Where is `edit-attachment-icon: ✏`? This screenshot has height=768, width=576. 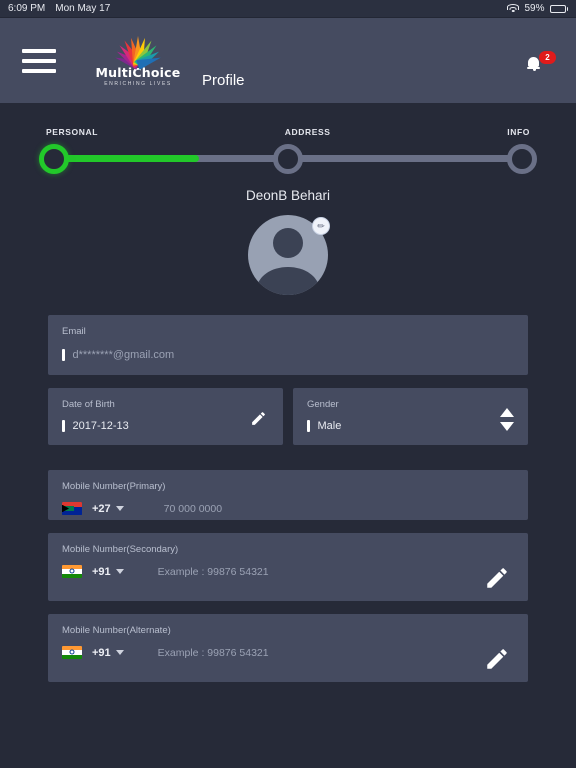
edit-attachment-icon: ✏ is located at coordinates (321, 226).